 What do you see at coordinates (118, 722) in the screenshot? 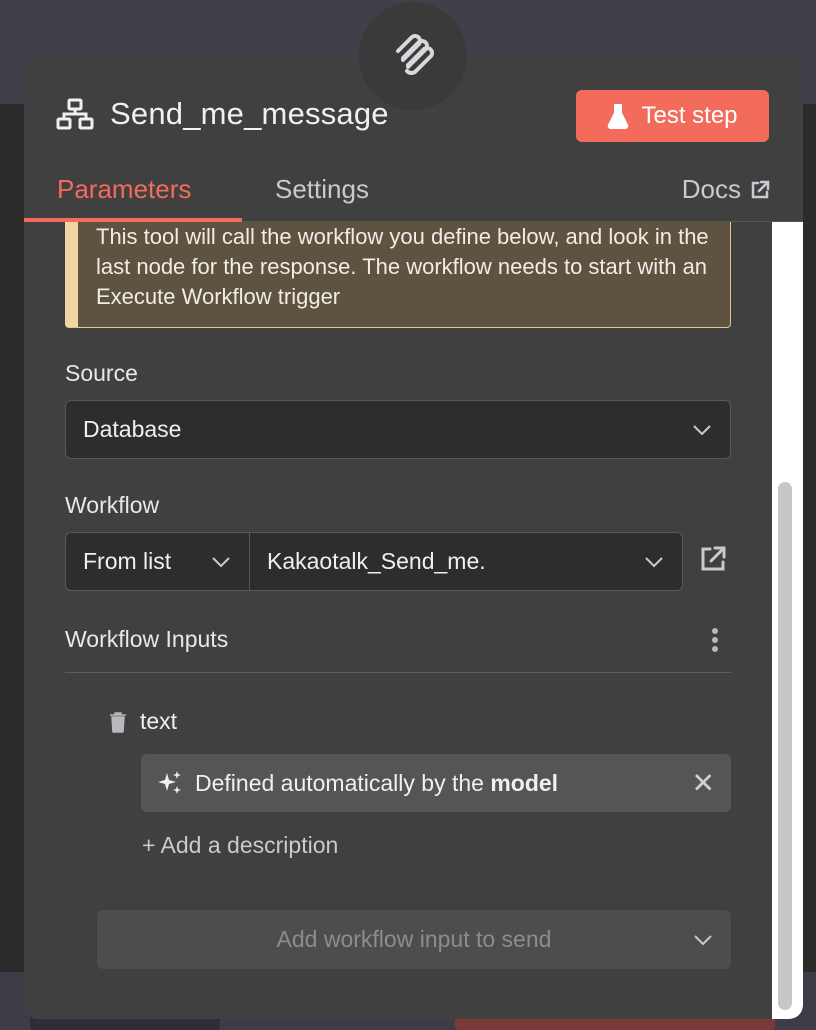
I see `trash-icon` at bounding box center [118, 722].